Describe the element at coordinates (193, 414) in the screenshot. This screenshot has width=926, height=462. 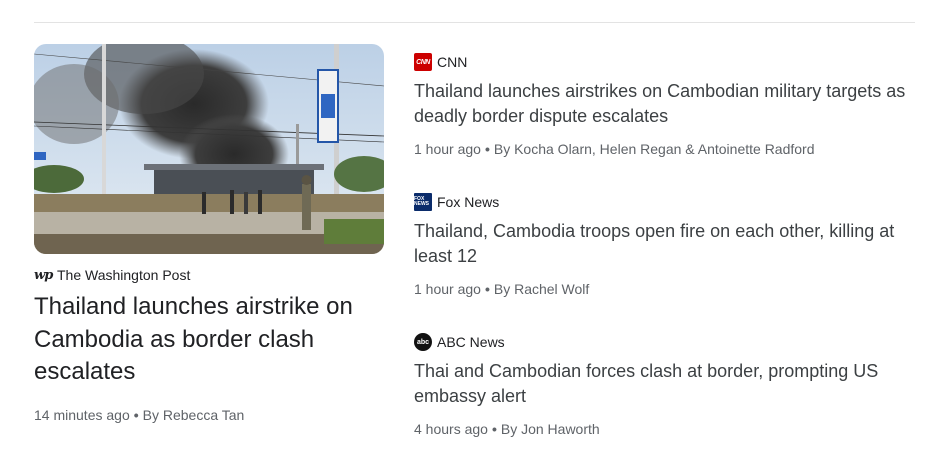
I see `byline: By Rebecca Tan` at that location.